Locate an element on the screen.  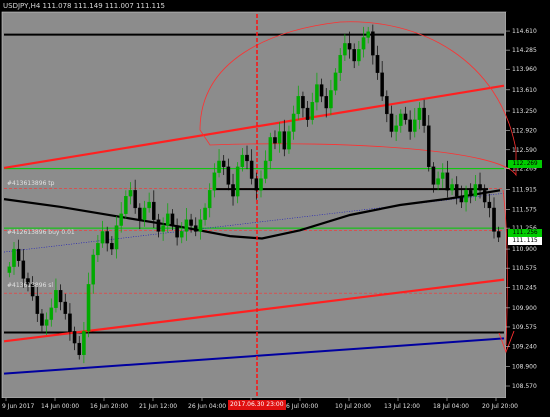
time-tick-label: 13 Jul 12:00 is located at coordinates (402, 406).